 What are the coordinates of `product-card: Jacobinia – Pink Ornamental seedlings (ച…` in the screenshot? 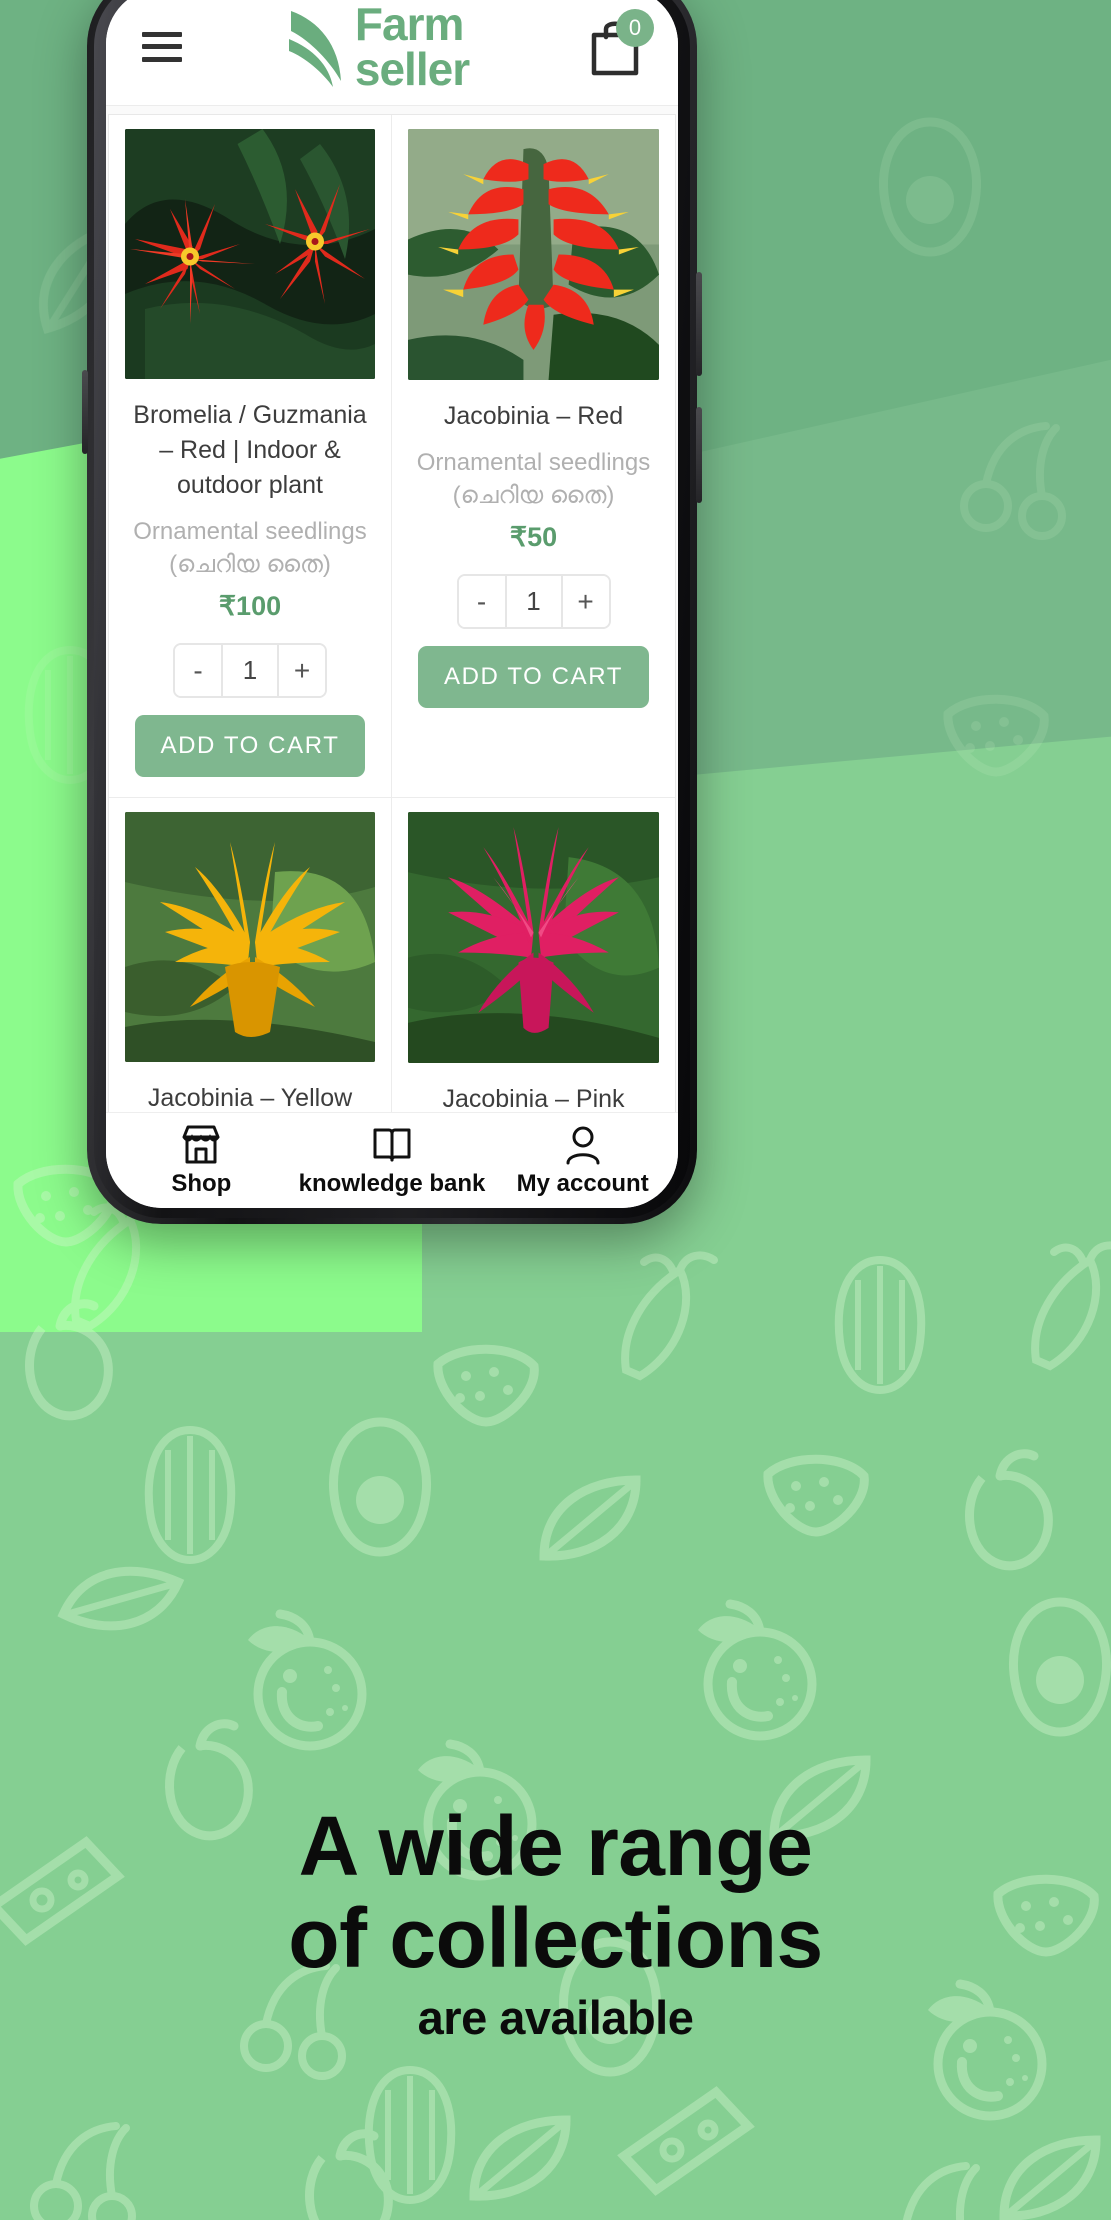 It's located at (533, 974).